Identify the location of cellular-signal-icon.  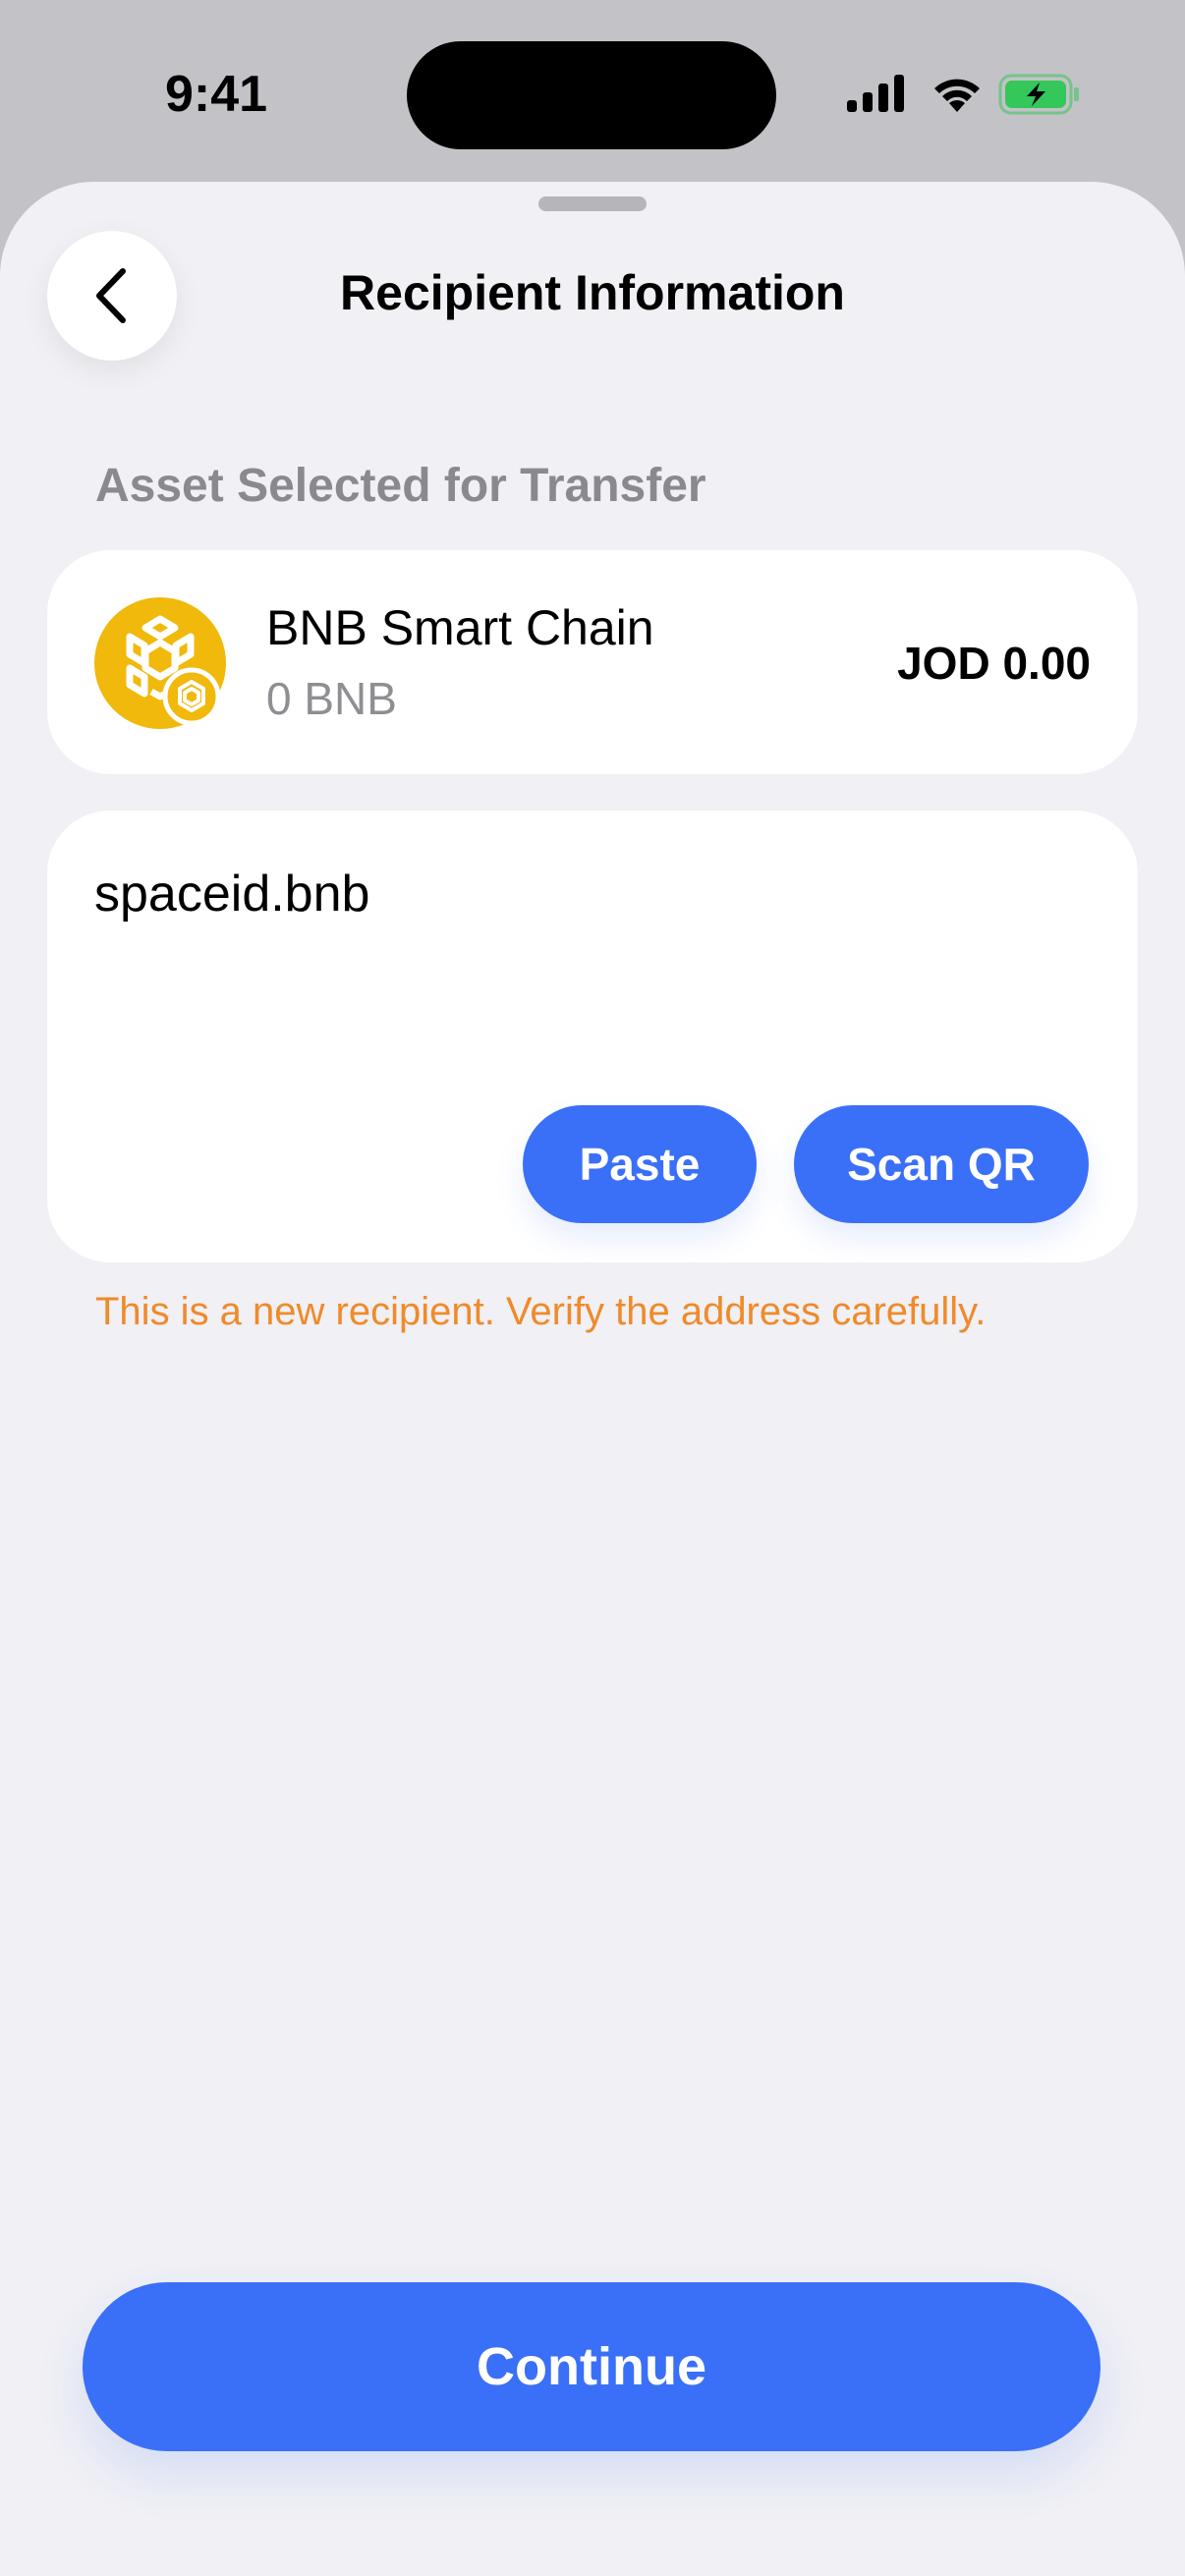
(876, 93).